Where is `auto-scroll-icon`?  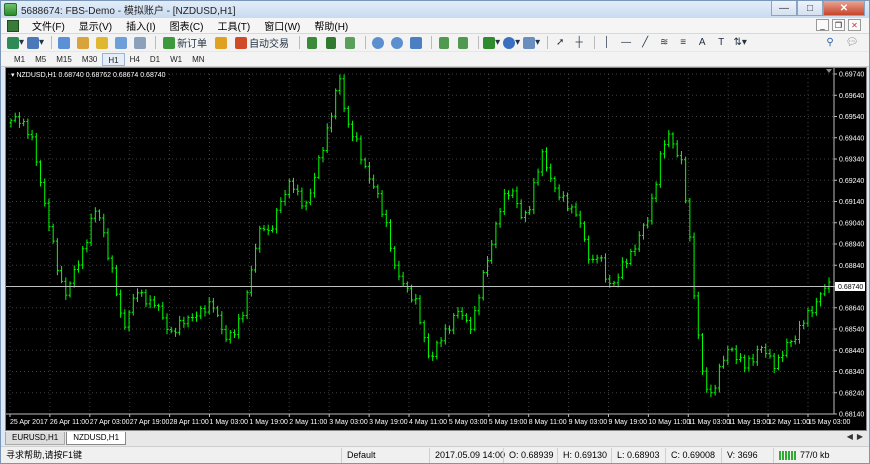 auto-scroll-icon is located at coordinates (463, 42).